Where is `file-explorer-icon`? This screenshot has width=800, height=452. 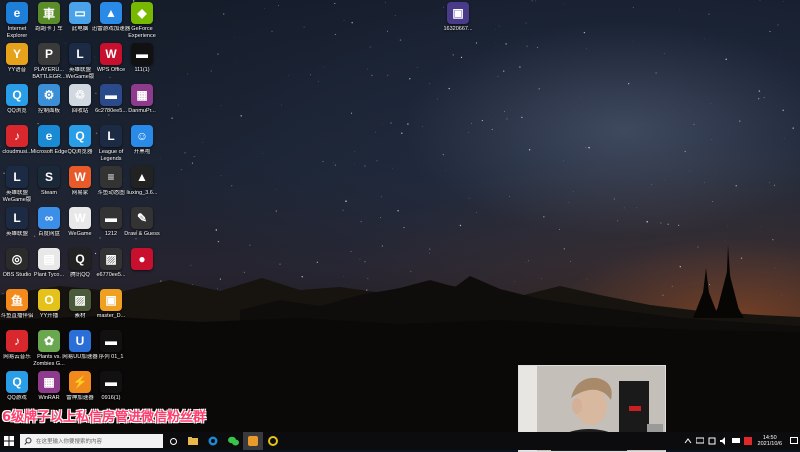
file-explorer-icon is located at coordinates (193, 441).